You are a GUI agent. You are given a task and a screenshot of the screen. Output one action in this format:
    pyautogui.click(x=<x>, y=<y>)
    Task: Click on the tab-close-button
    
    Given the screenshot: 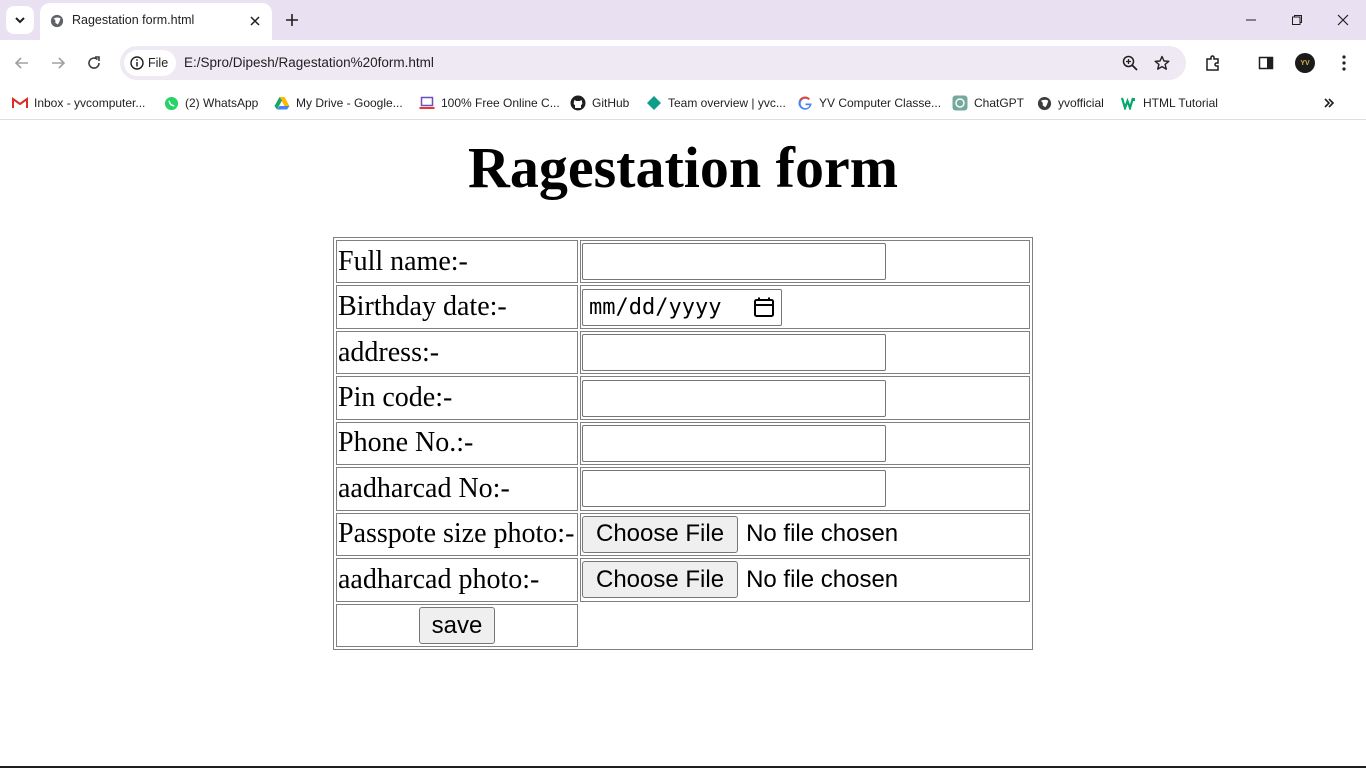 What is the action you would take?
    pyautogui.click(x=255, y=21)
    